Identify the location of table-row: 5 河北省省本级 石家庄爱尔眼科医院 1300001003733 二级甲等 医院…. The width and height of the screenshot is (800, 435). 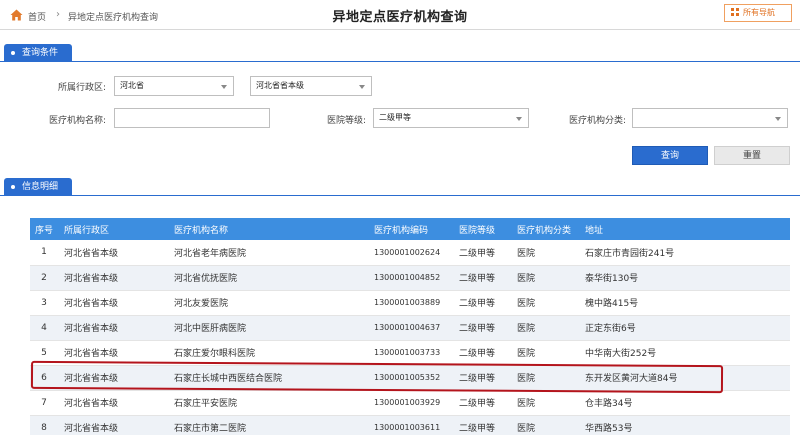
(410, 353).